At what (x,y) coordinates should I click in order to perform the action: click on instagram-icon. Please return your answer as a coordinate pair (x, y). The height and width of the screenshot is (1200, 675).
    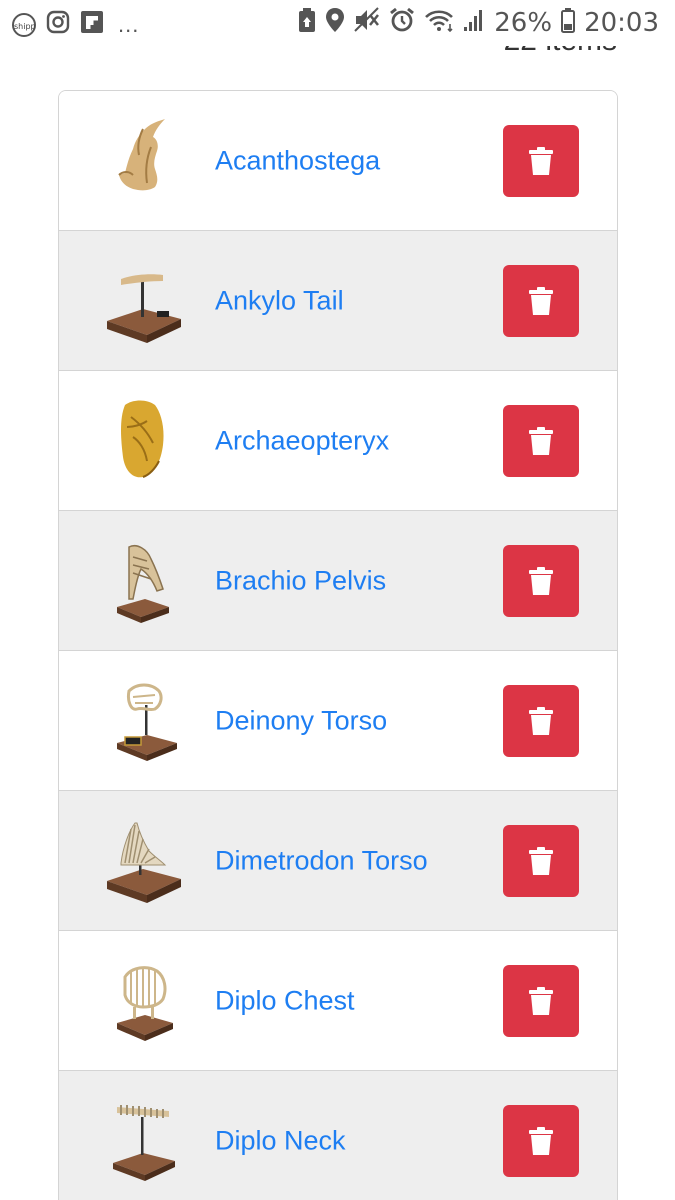
    Looking at the image, I should click on (58, 24).